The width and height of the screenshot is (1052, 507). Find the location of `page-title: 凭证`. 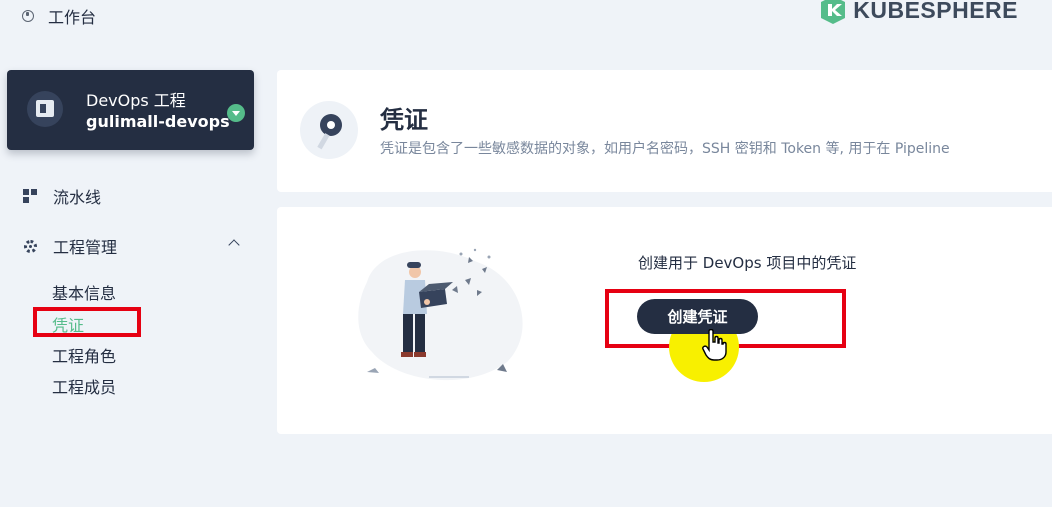

page-title: 凭证 is located at coordinates (404, 120).